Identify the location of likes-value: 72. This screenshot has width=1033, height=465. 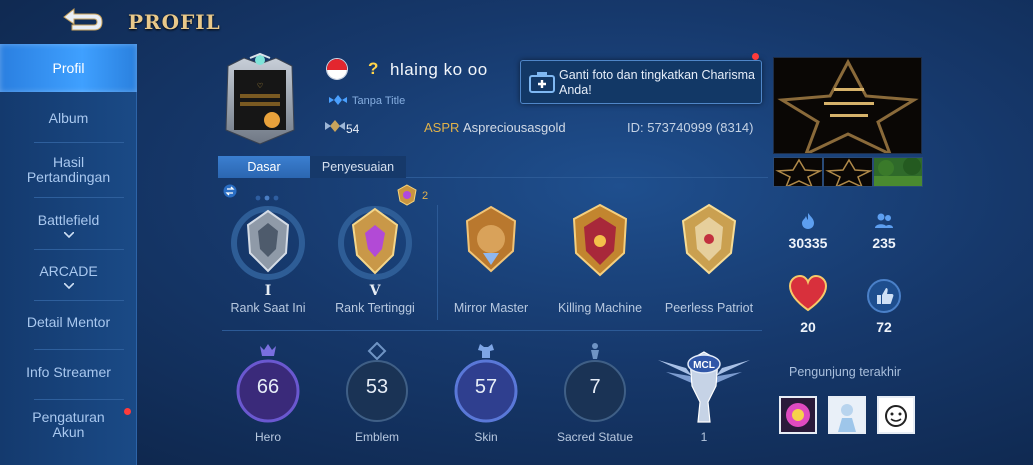
(884, 327).